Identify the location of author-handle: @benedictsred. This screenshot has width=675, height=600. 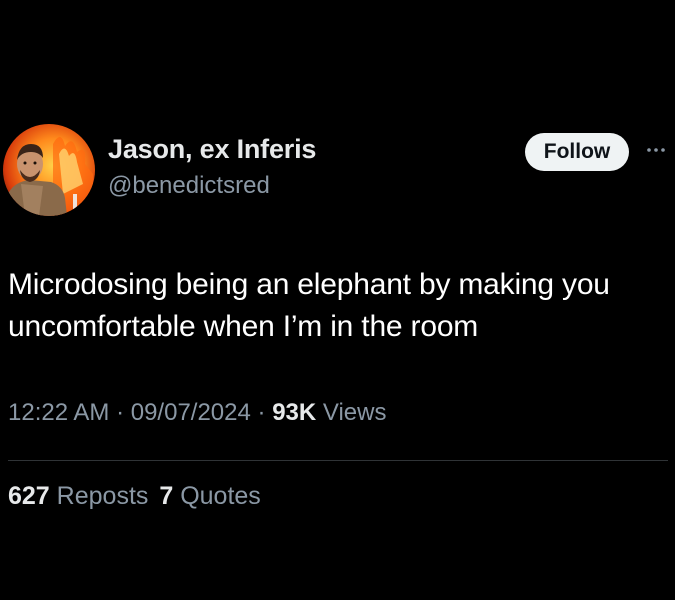
(189, 186).